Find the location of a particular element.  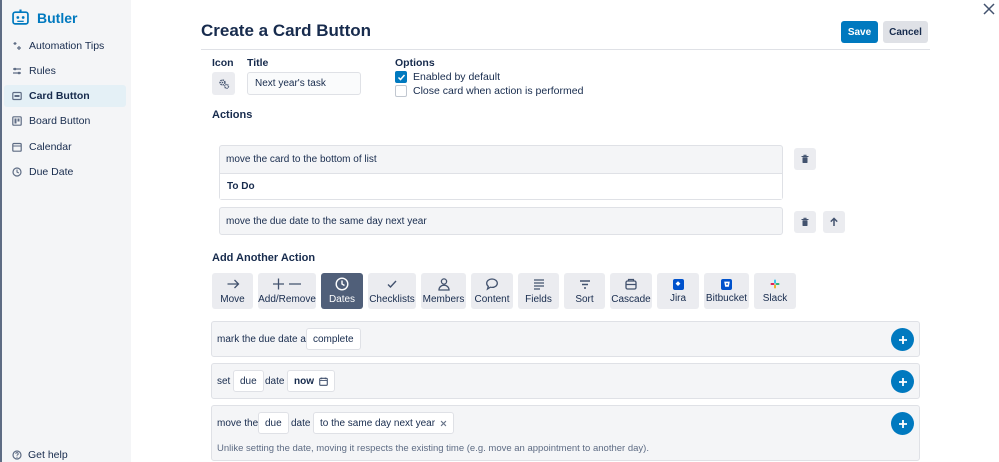

sparkle-icon is located at coordinates (17, 46).